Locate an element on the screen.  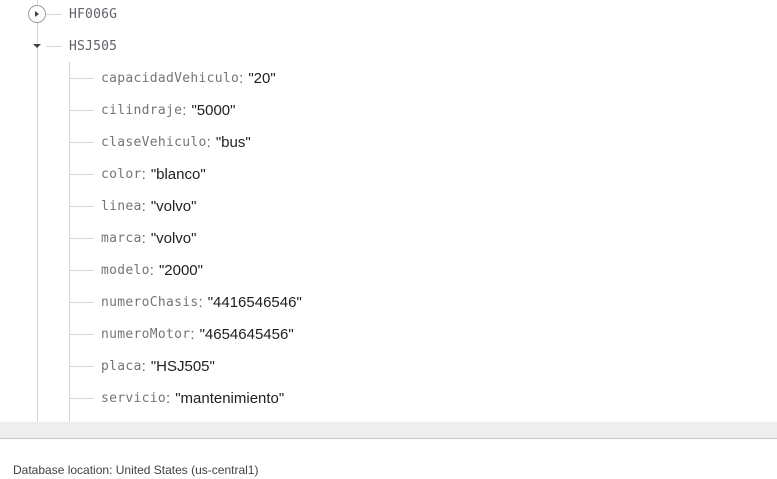
tree-node-hsj505: HSJ505 is located at coordinates (93, 46).